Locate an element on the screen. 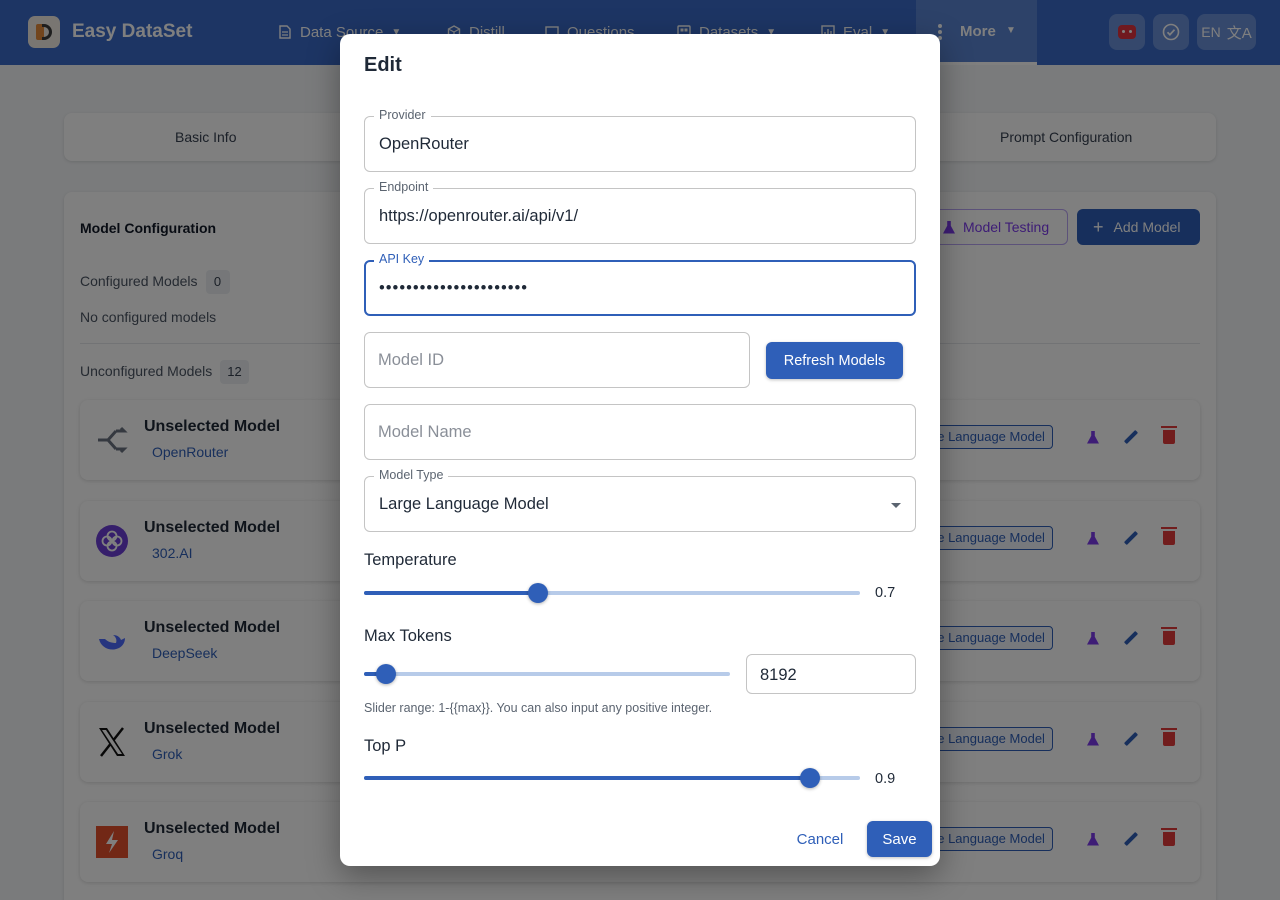 The height and width of the screenshot is (900, 1280). temperature-slider is located at coordinates (612, 593).